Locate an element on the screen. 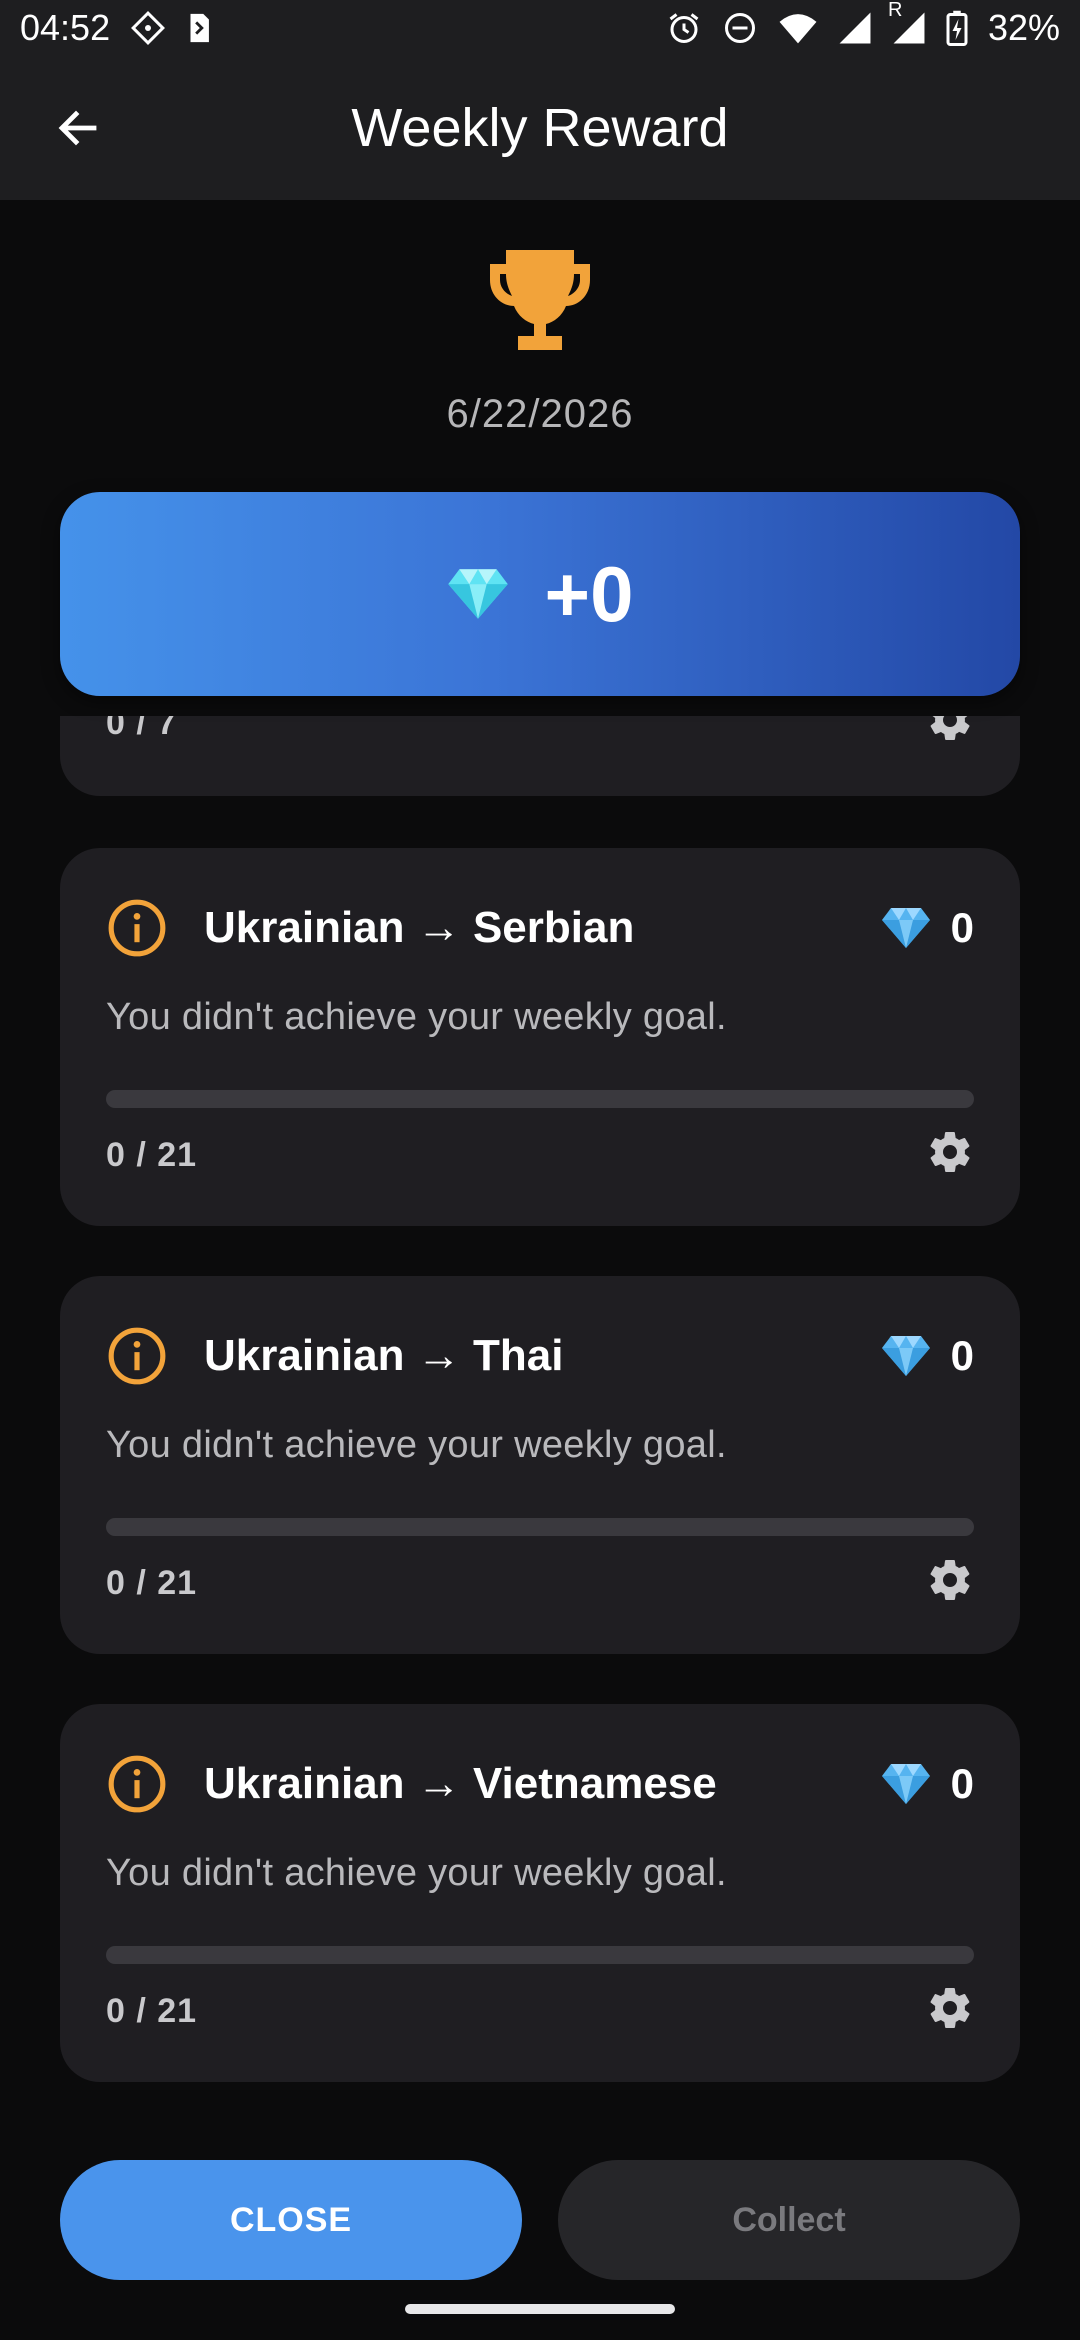  status-left: 04:52 is located at coordinates (116, 28).